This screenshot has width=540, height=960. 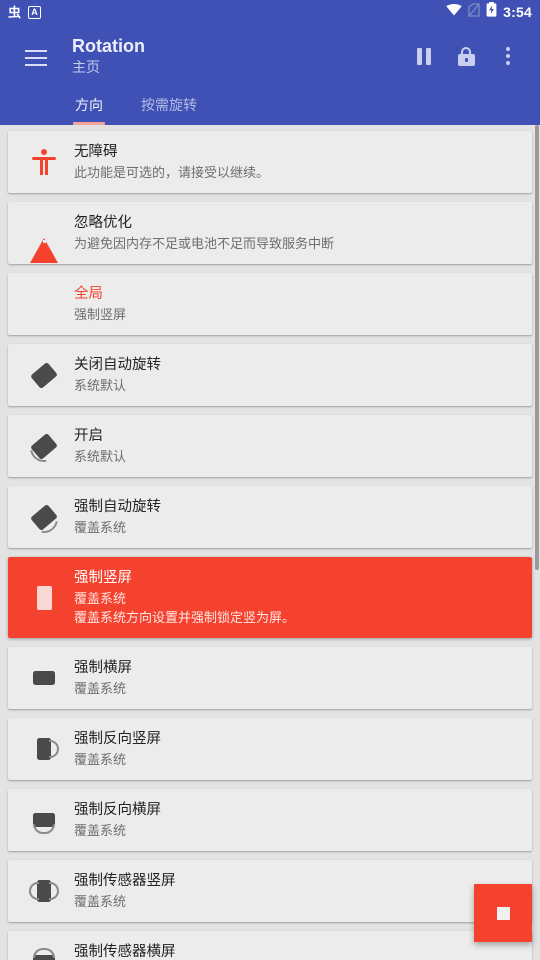 What do you see at coordinates (35, 12) in the screenshot?
I see `keyboard-language-icon: A` at bounding box center [35, 12].